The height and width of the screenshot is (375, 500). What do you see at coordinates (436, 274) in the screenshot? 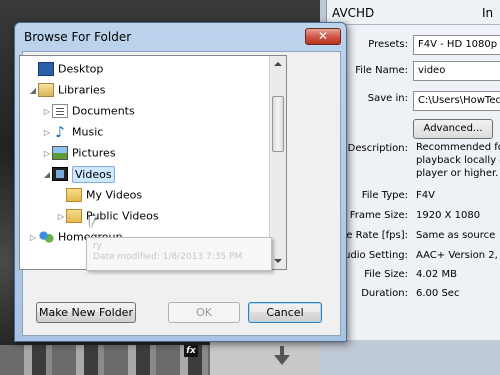
I see `file-size-value: 4.02 MB` at bounding box center [436, 274].